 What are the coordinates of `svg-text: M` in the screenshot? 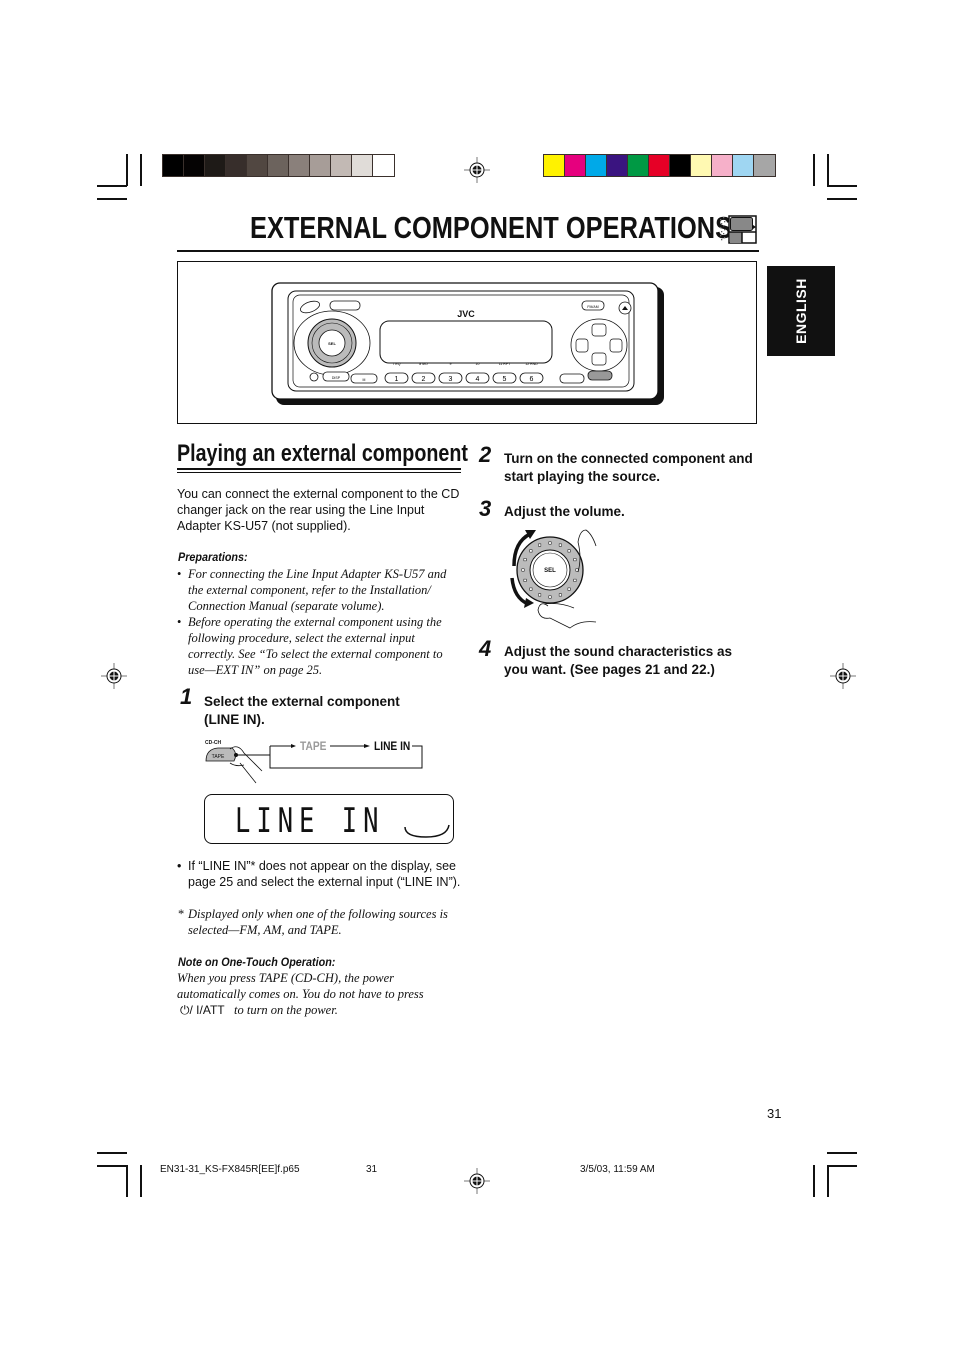 It's located at (364, 380).